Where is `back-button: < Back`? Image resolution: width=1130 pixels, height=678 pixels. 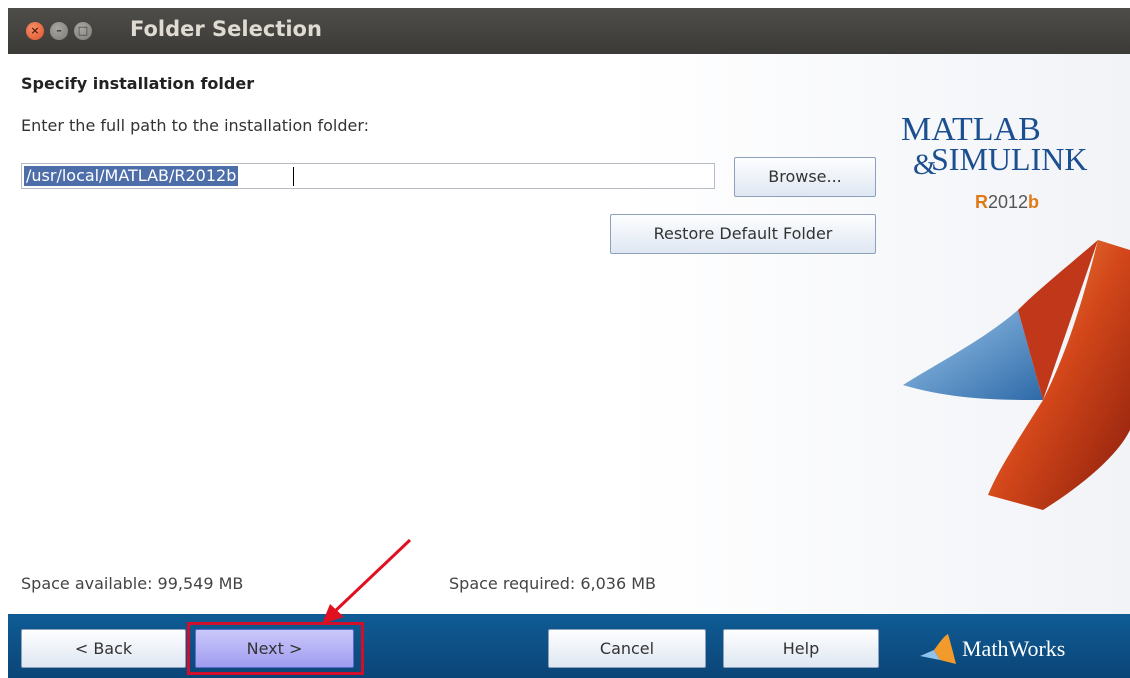
back-button: < Back is located at coordinates (103, 648).